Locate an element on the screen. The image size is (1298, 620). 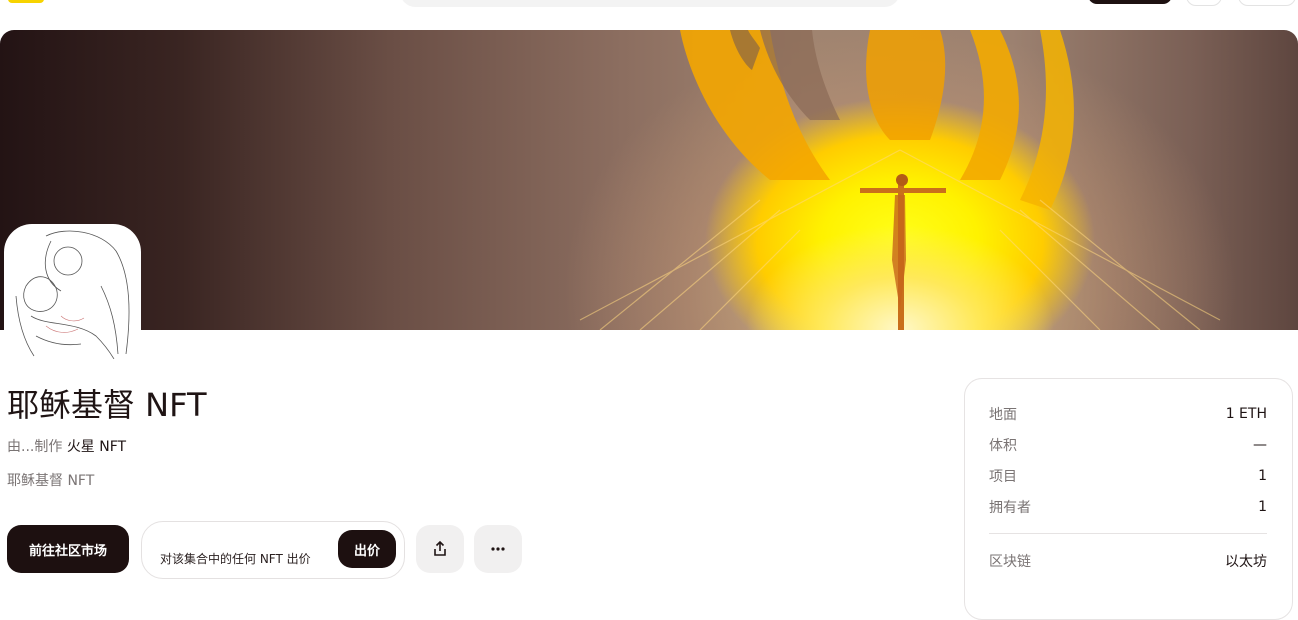
stat-row-volume: 体积 — is located at coordinates (1128, 445).